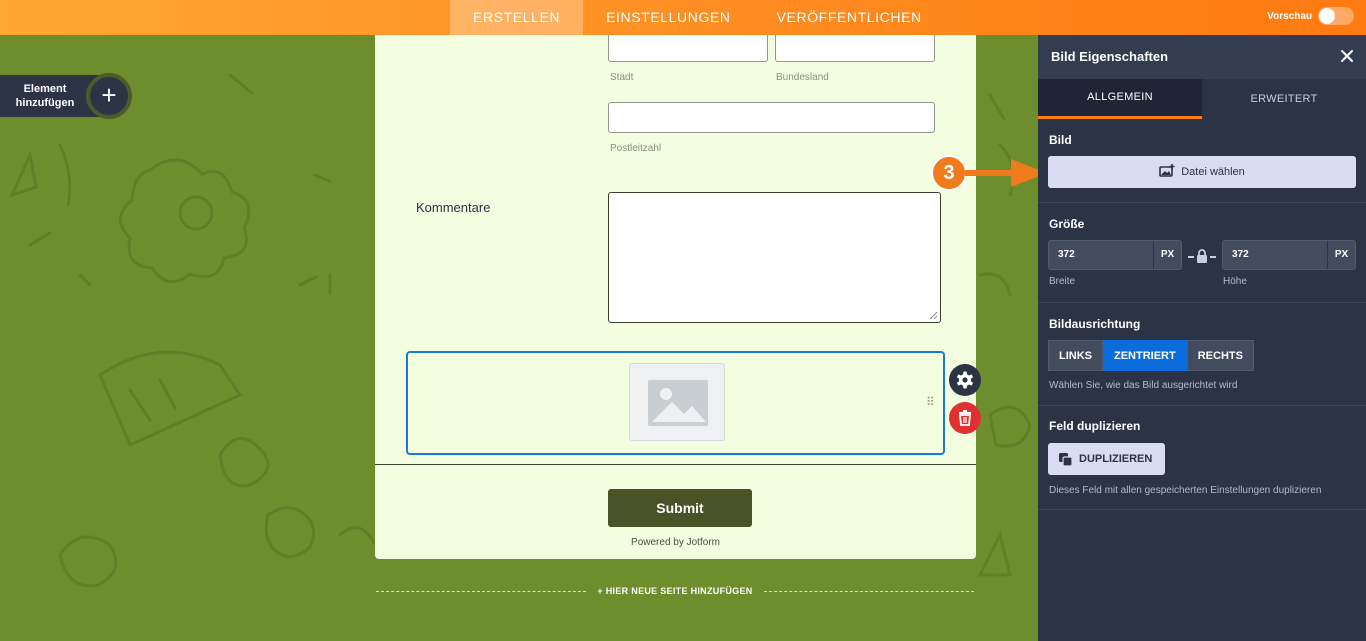  I want to click on preview-control: Vorschau, so click(1310, 16).